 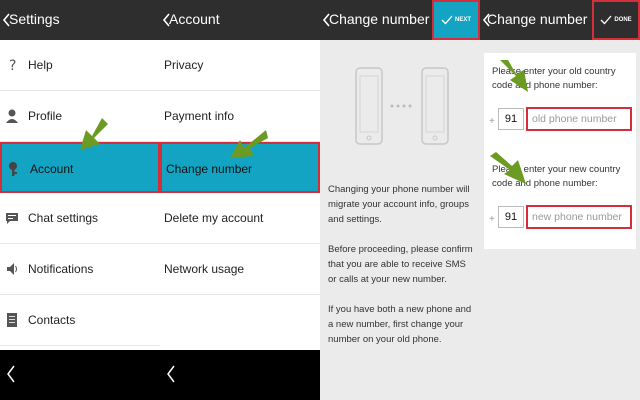 What do you see at coordinates (579, 119) in the screenshot?
I see `old-phone-number-field: old phone number` at bounding box center [579, 119].